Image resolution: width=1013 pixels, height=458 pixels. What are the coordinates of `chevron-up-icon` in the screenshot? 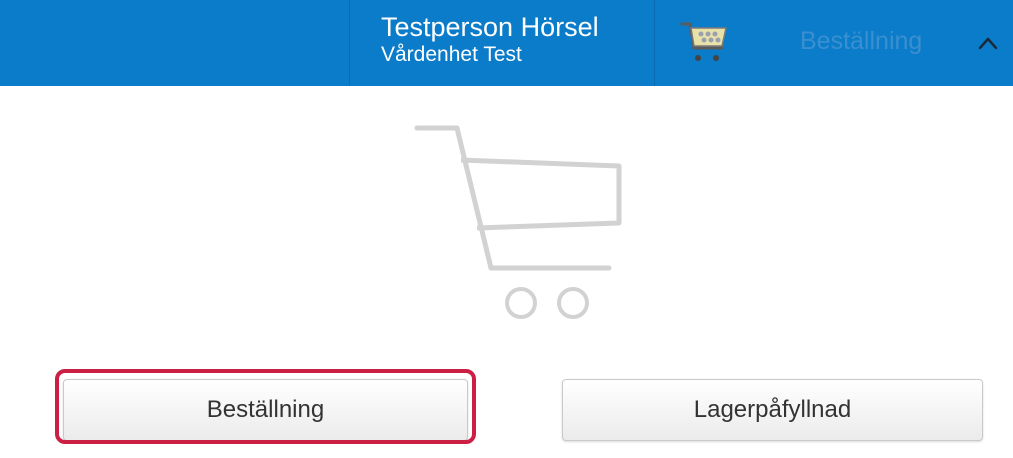 It's located at (988, 43).